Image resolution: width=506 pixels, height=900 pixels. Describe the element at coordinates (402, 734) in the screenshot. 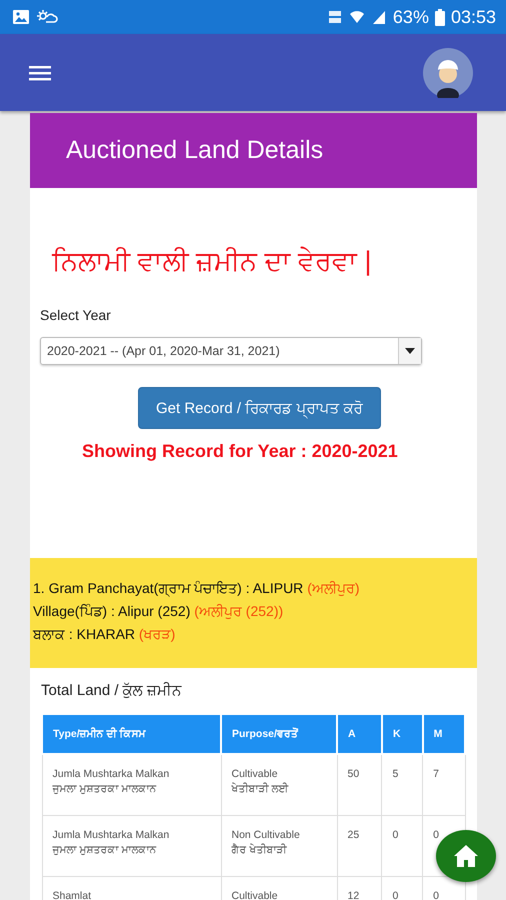

I see `column-header: K` at that location.